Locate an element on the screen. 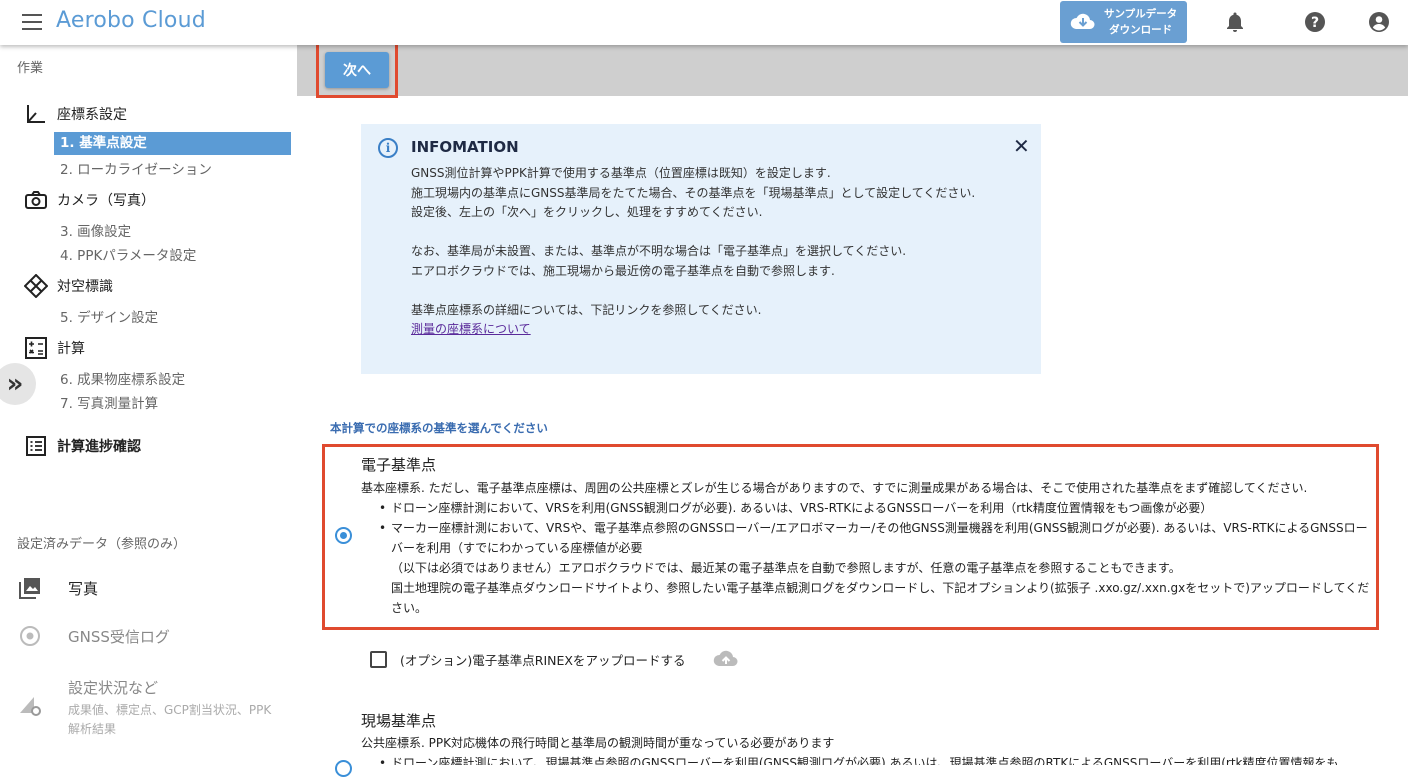 Image resolution: width=1408 pixels, height=777 pixels. double-chevron-icon: » is located at coordinates (15, 384).